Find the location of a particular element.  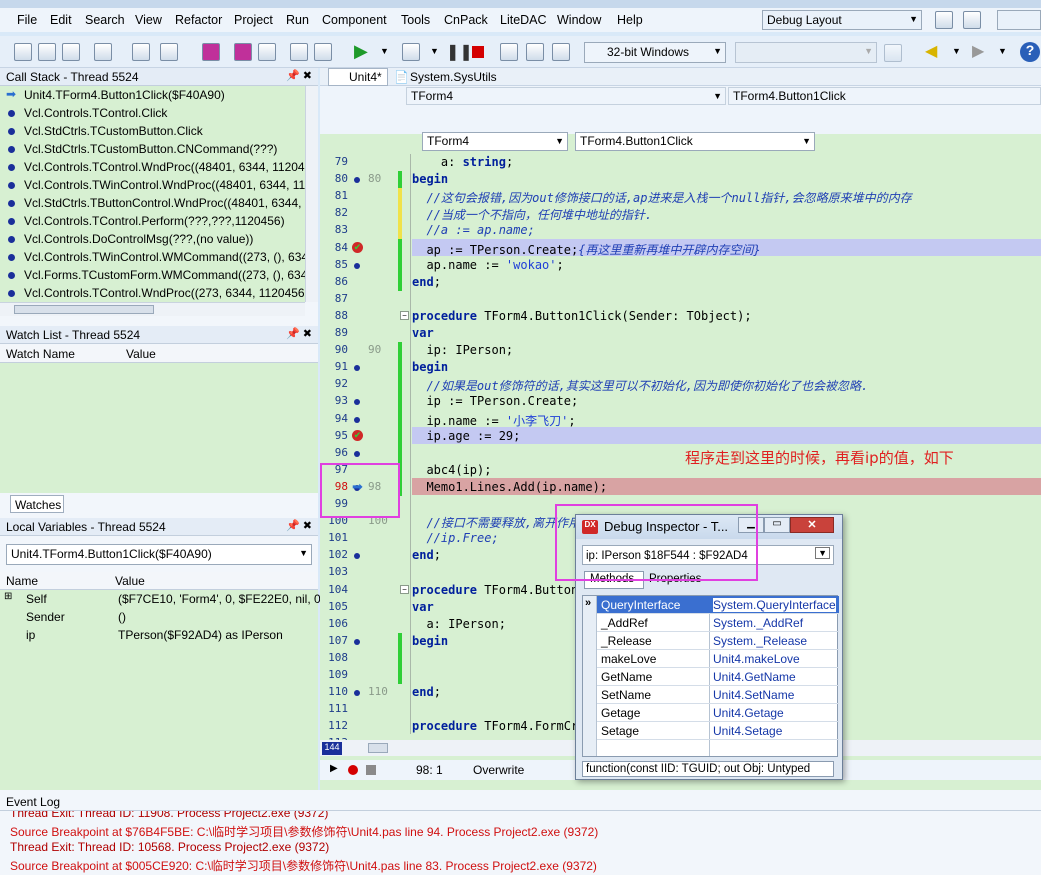

menu-project: Project is located at coordinates (253, 20).